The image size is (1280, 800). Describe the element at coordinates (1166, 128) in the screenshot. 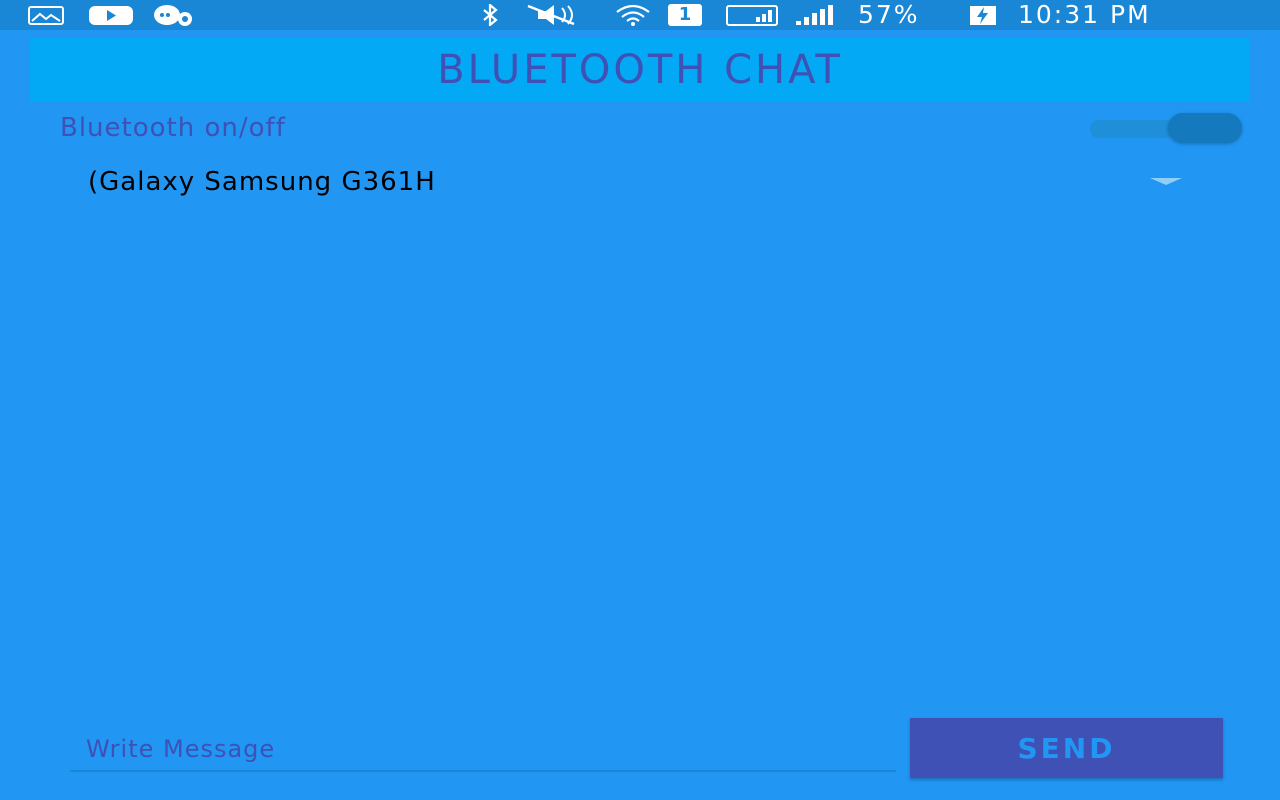

I see `bluetooth-switch` at that location.